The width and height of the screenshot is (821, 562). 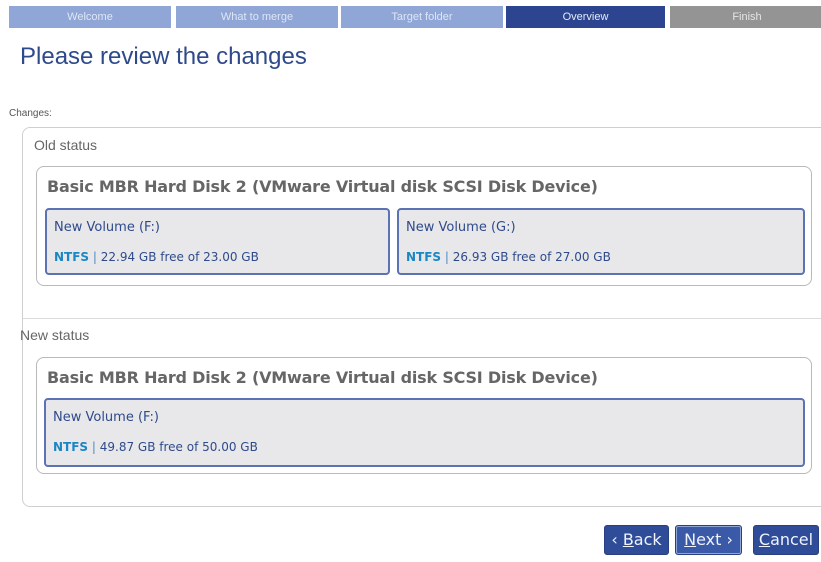 What do you see at coordinates (66, 145) in the screenshot?
I see `old-status-label: Old status` at bounding box center [66, 145].